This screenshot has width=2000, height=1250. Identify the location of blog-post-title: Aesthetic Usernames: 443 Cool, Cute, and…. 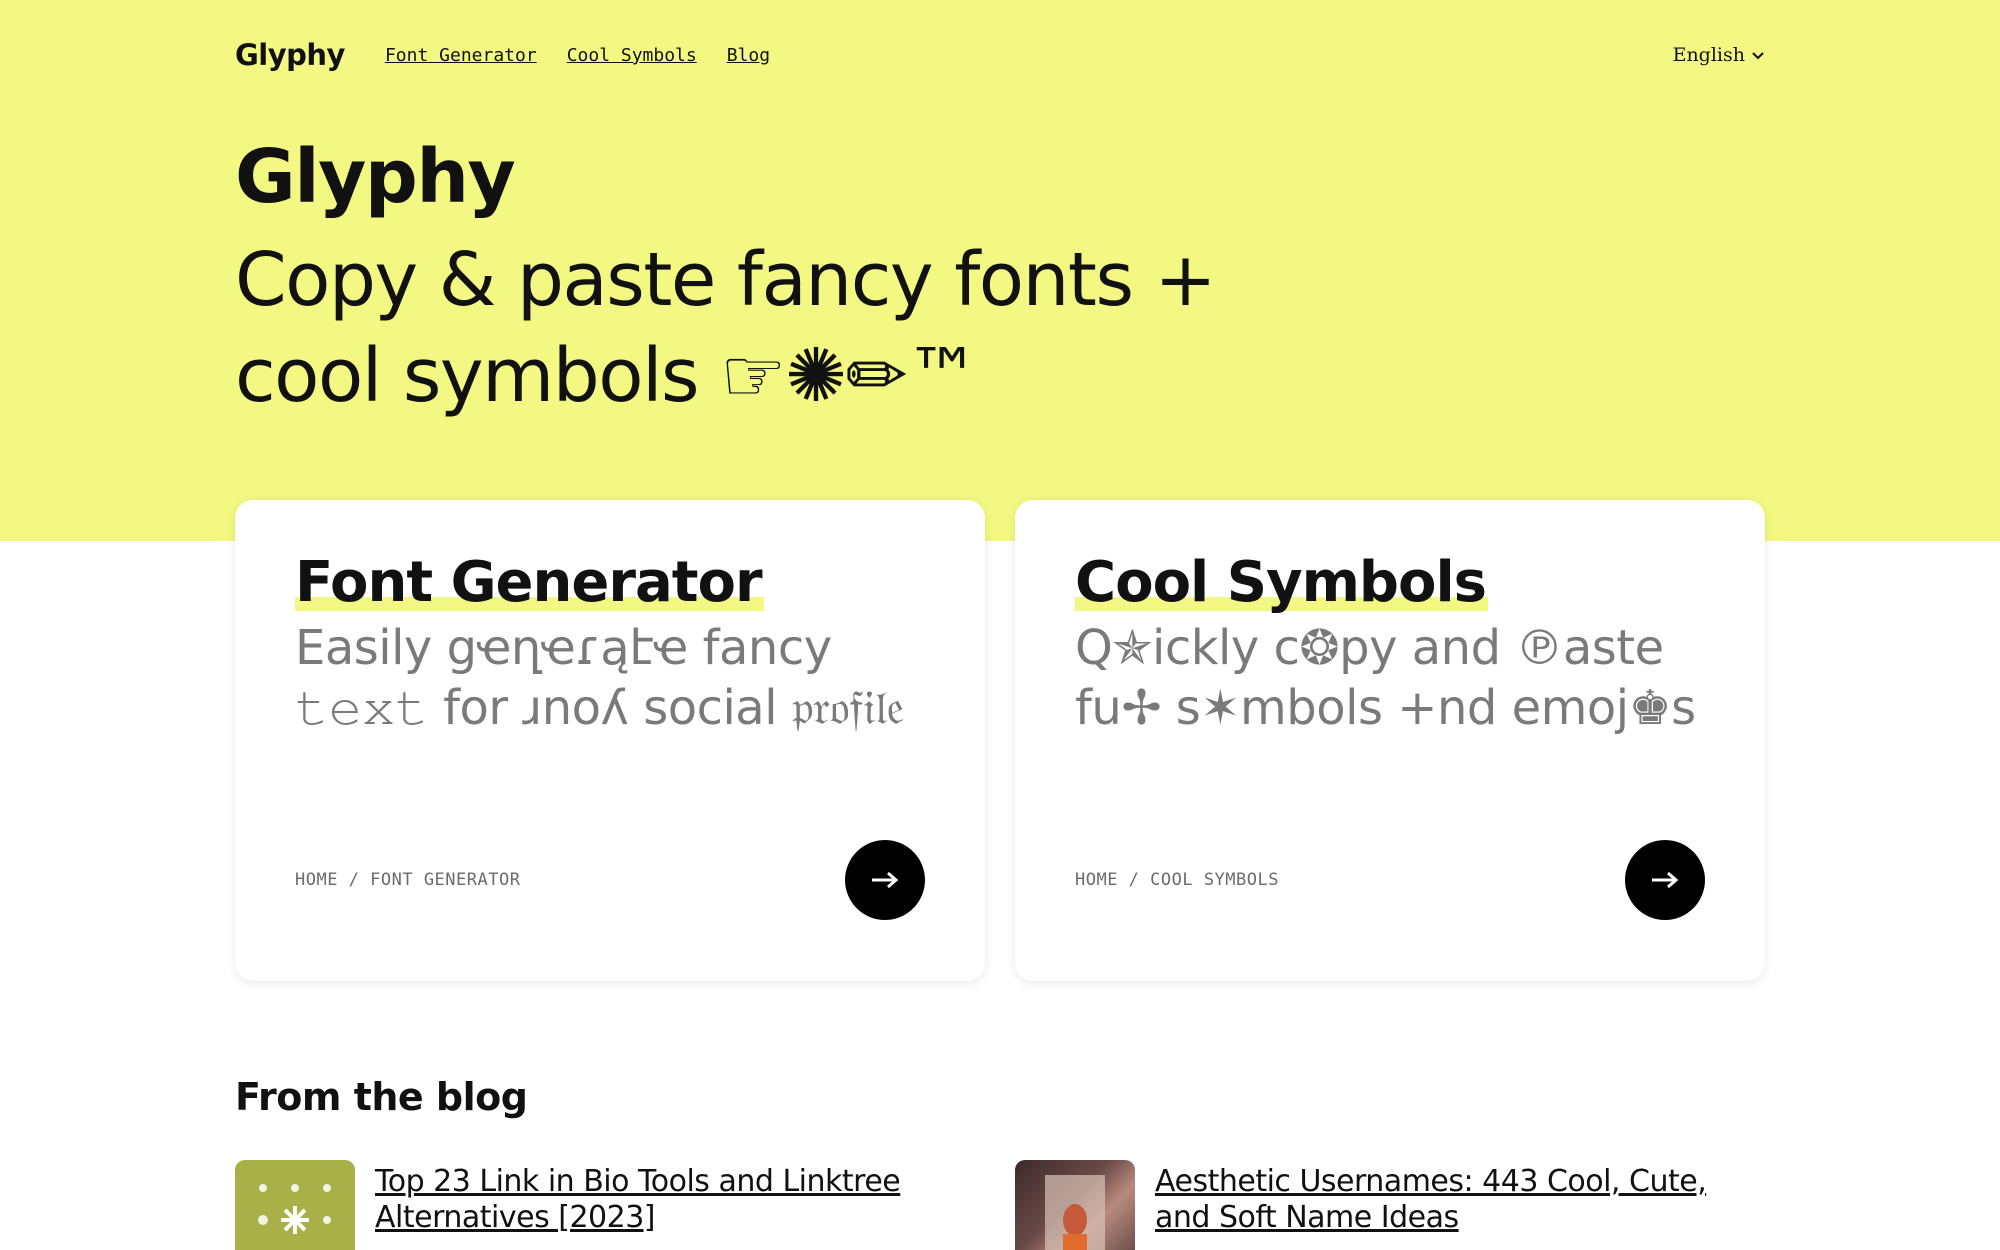
(1460, 1207).